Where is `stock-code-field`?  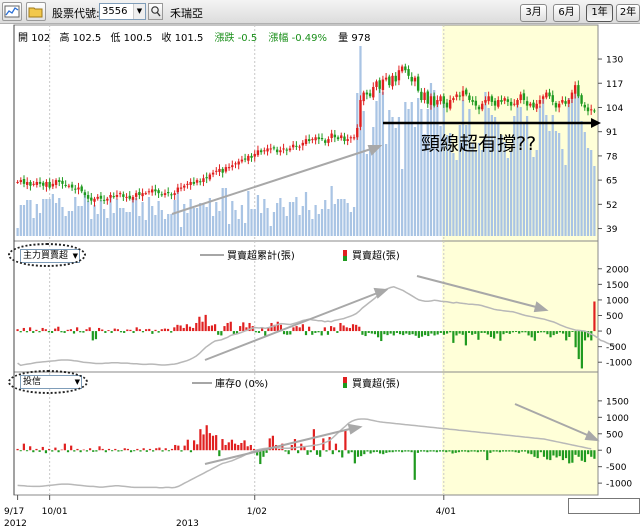 stock-code-field is located at coordinates (118, 11).